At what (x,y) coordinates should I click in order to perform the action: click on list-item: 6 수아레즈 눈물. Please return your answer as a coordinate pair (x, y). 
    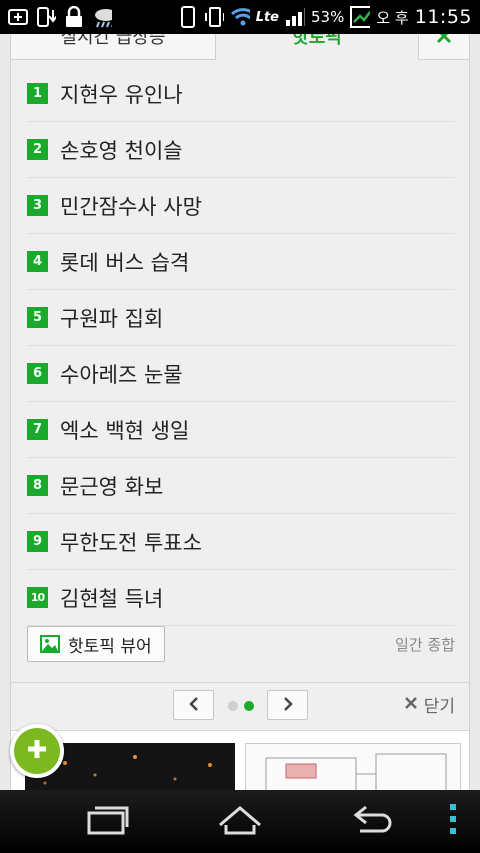
    Looking at the image, I should click on (241, 374).